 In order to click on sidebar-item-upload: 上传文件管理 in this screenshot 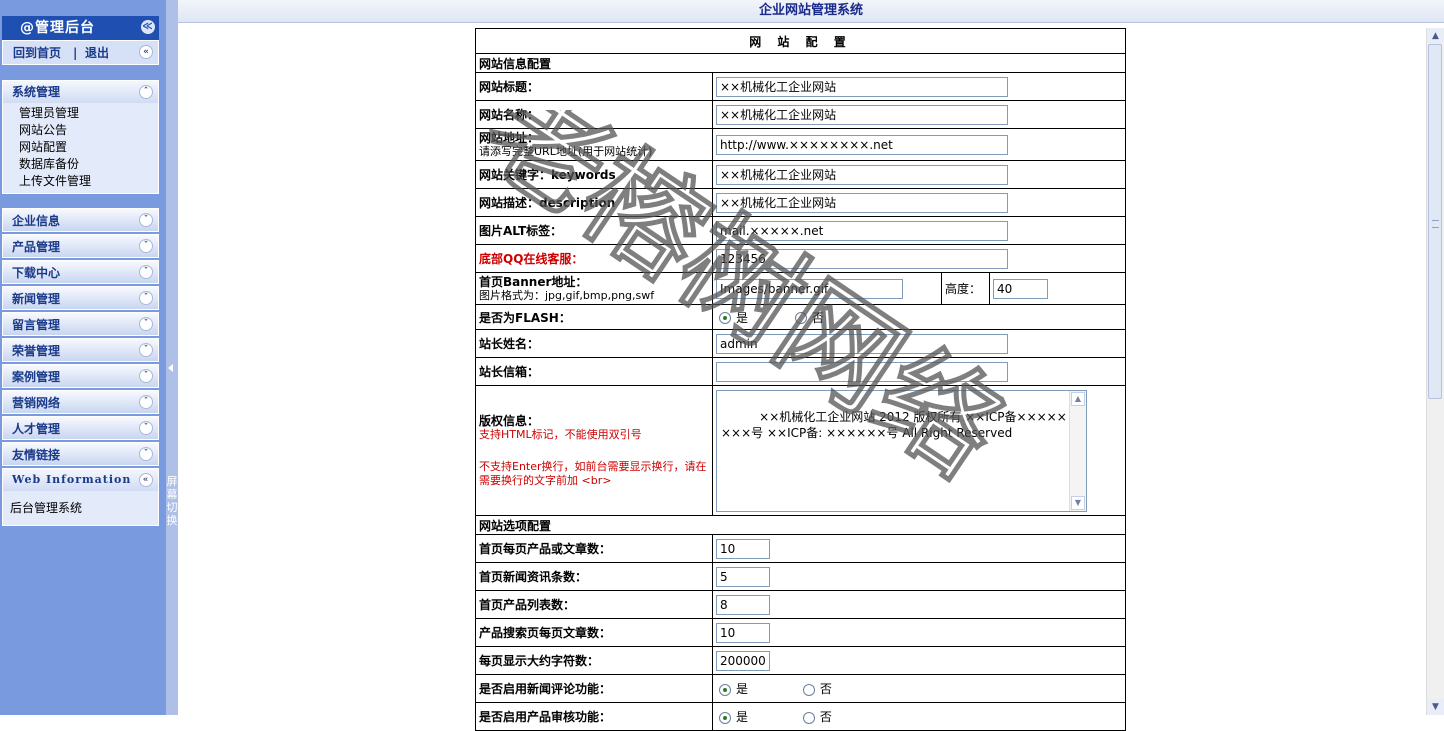, I will do `click(80, 181)`.